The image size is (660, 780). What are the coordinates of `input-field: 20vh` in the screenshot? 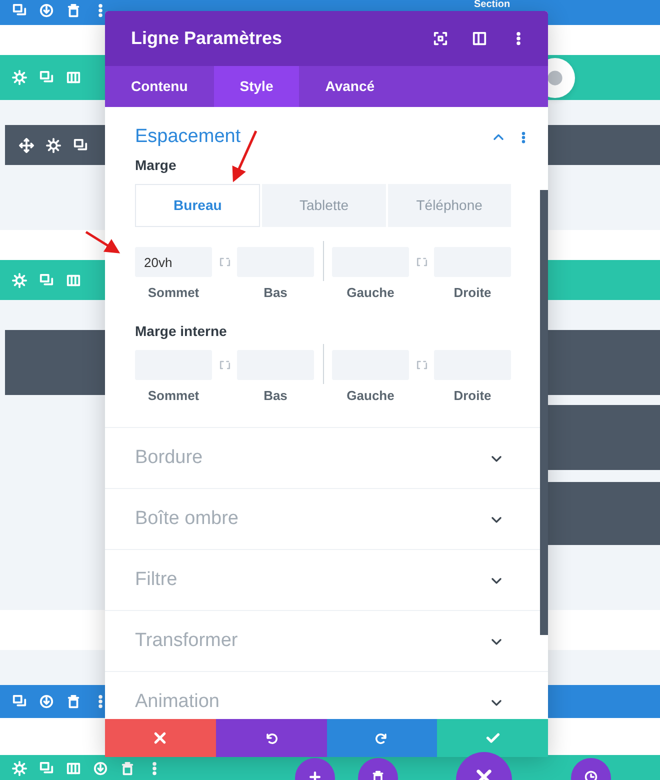 It's located at (173, 262).